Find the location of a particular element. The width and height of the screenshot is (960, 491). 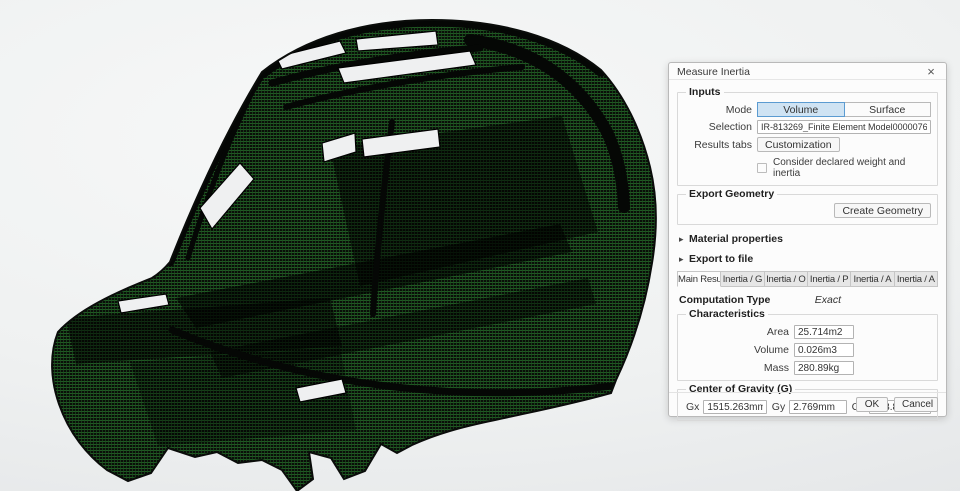

results-tabs-row: Results tabs Customization is located at coordinates (807, 144).